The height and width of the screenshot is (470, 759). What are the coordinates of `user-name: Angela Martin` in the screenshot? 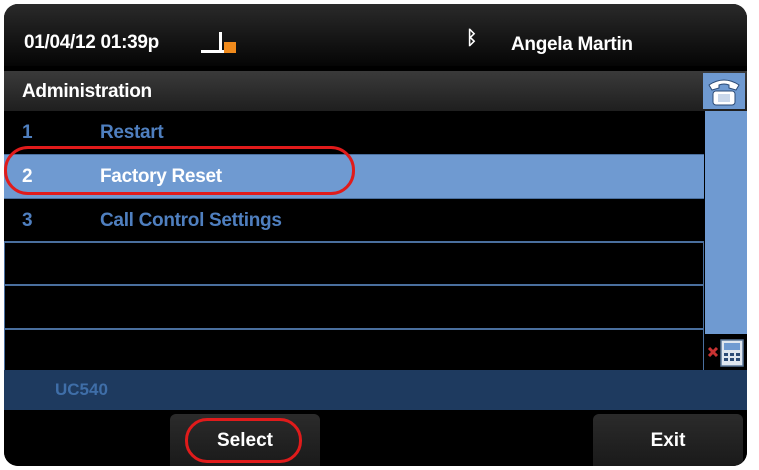 It's located at (572, 44).